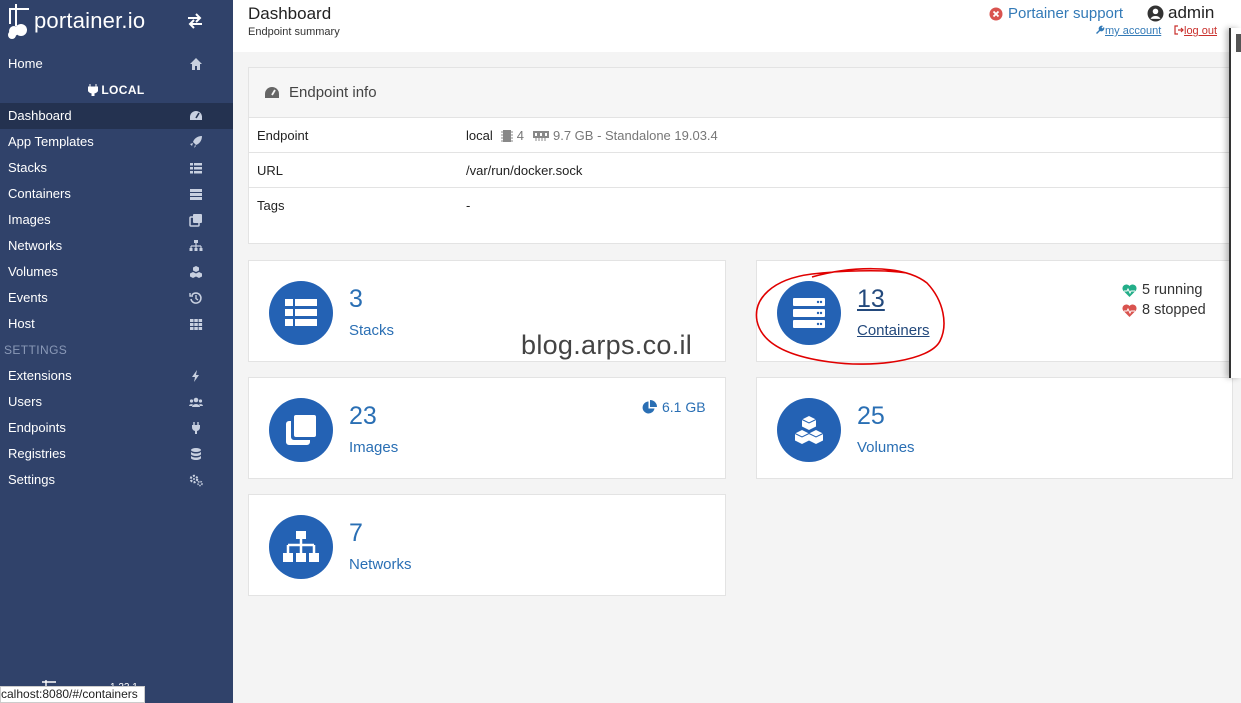 This screenshot has height=703, width=1241. I want to click on endpoint-meta: 4 9.7 GB - Standalone 19.03.4, so click(609, 135).